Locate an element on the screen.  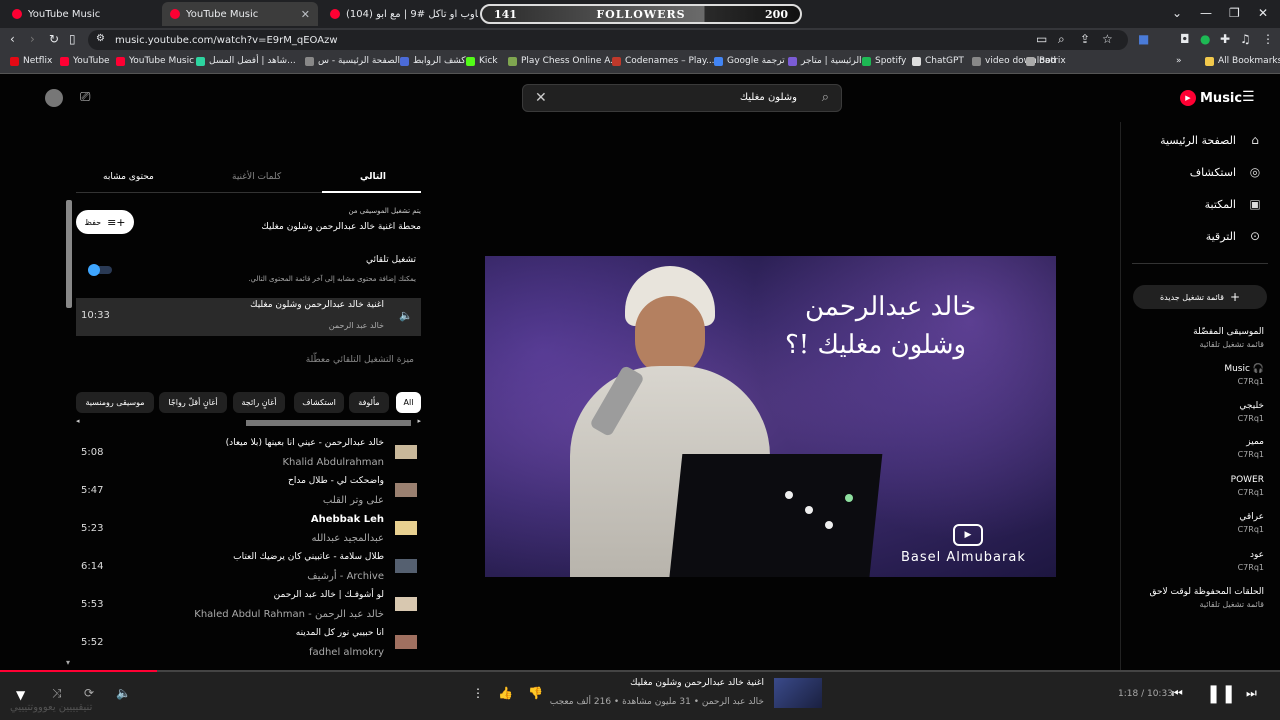
chips-scrollbar-thumb is located at coordinates (328, 423).